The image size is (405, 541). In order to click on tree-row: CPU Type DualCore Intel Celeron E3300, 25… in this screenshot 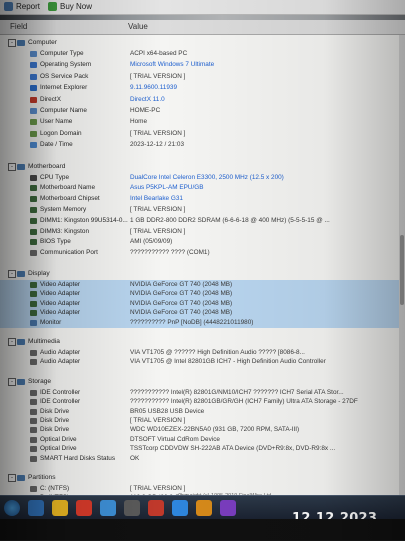, I will do `click(202, 178)`.